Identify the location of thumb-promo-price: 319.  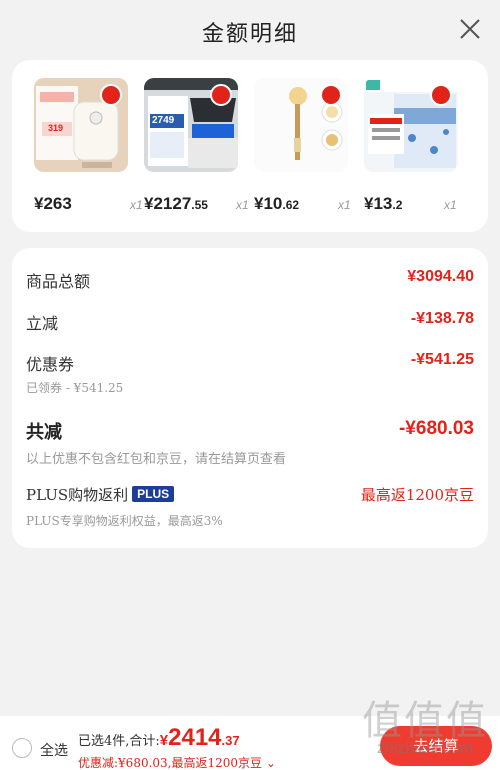
(56, 128).